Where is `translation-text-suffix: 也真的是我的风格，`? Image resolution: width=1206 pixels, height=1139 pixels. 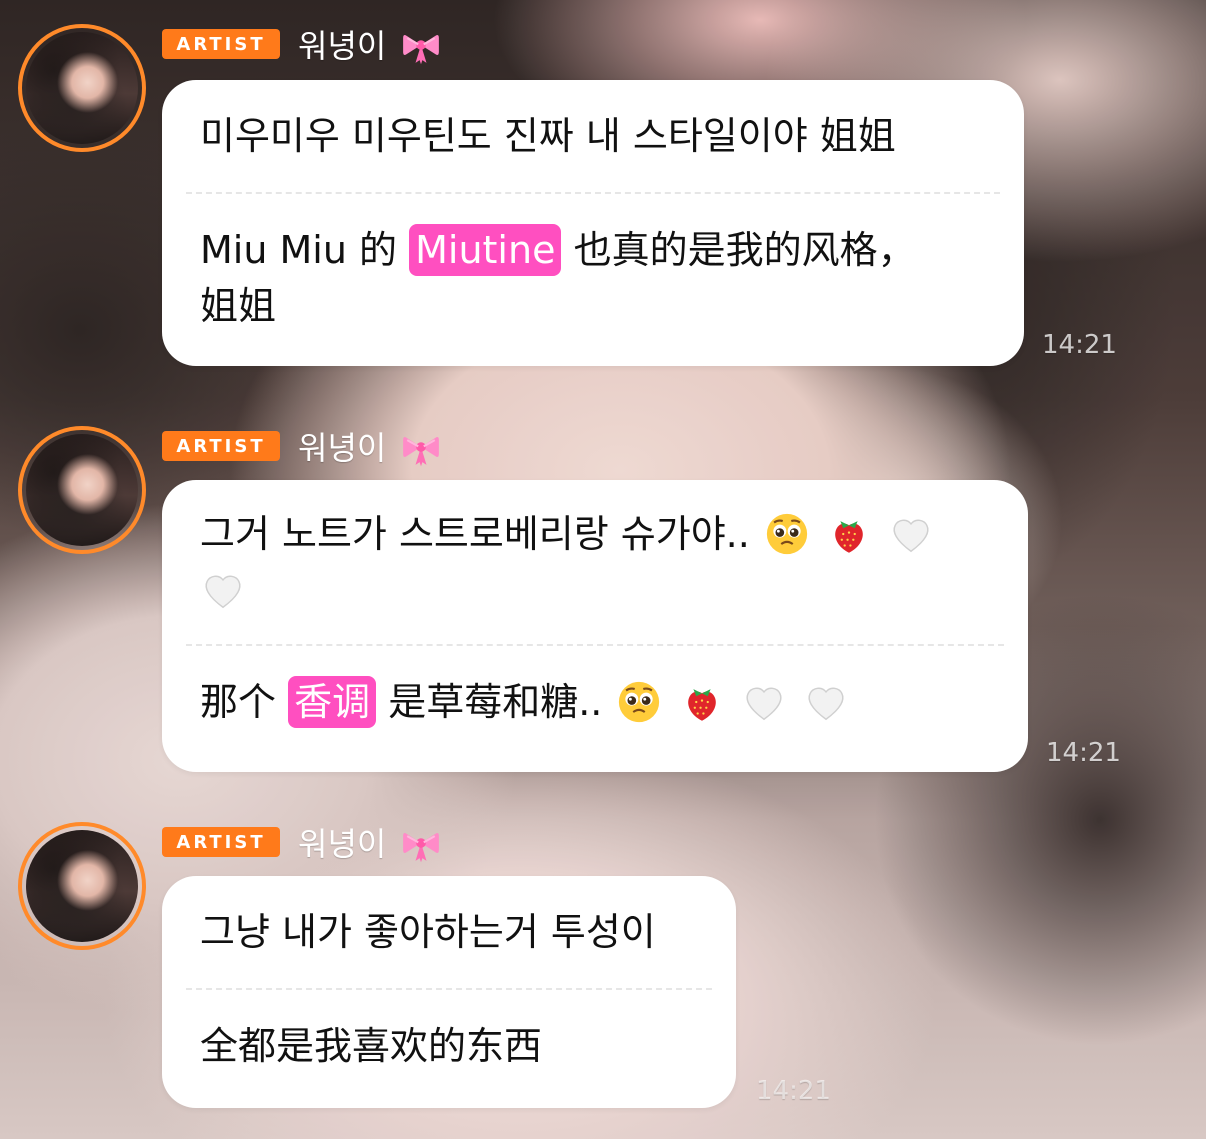
translation-text-suffix: 也真的是我的风格， is located at coordinates (744, 250).